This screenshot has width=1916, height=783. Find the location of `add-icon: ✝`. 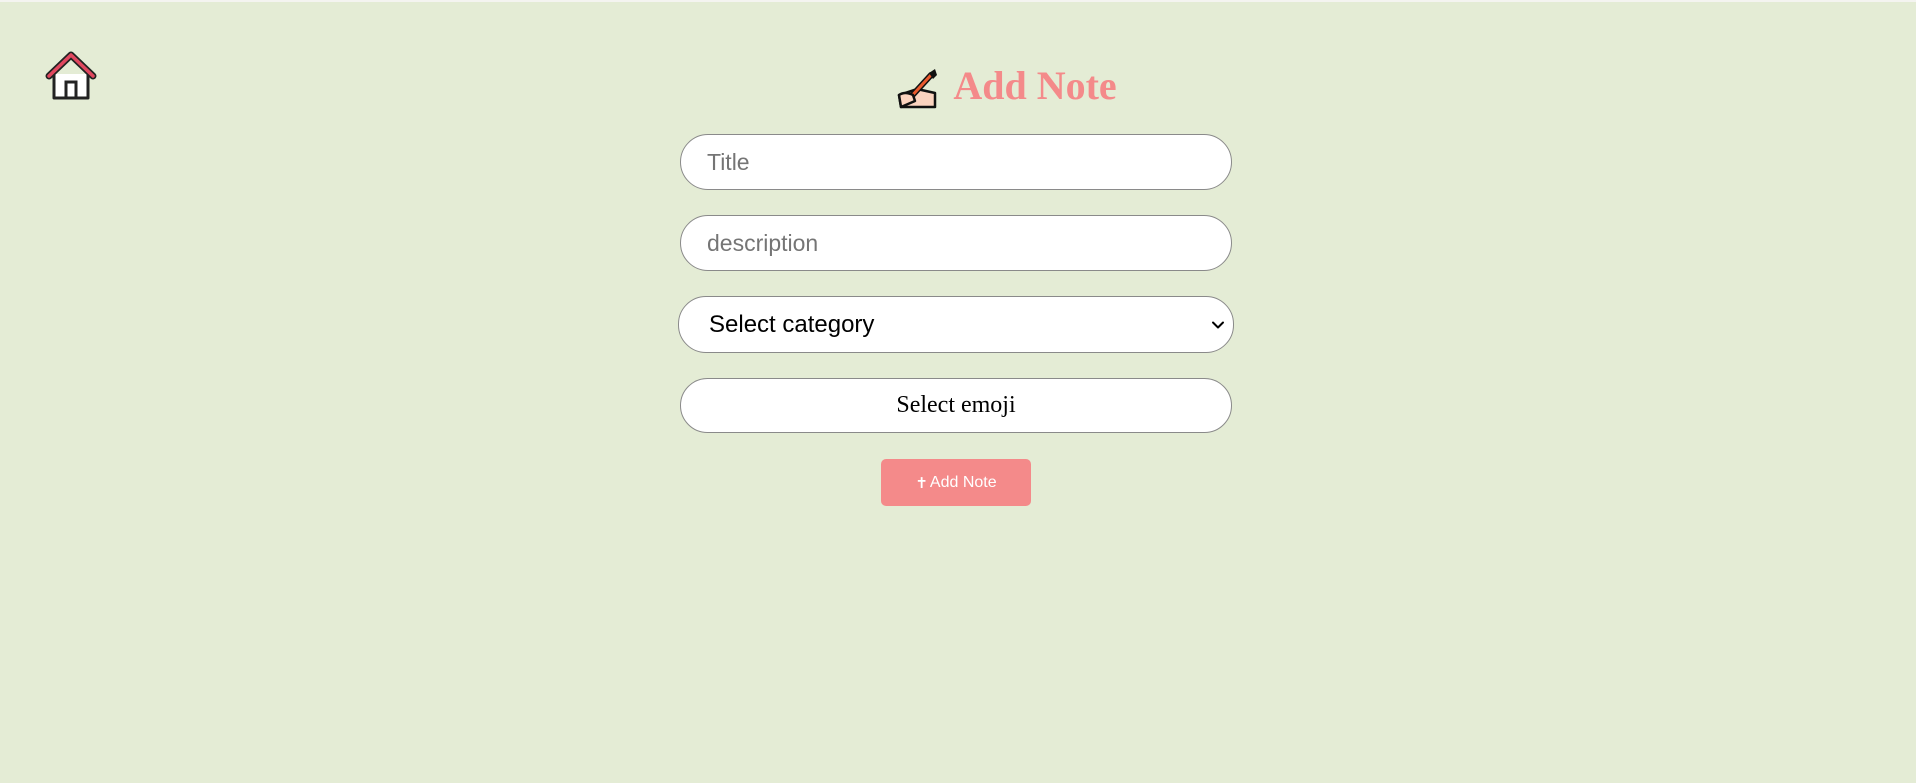

add-icon: ✝ is located at coordinates (921, 483).